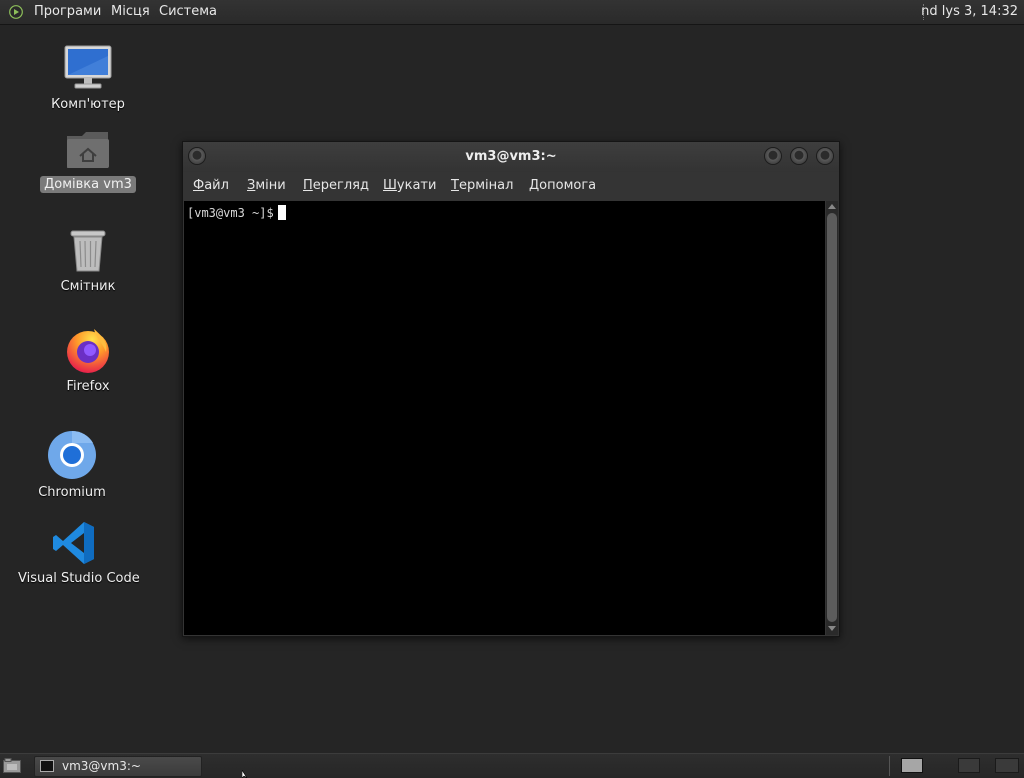 The width and height of the screenshot is (1024, 778). What do you see at coordinates (512, 765) in the screenshot?
I see `bottom-panel: vm3@vm3:~` at bounding box center [512, 765].